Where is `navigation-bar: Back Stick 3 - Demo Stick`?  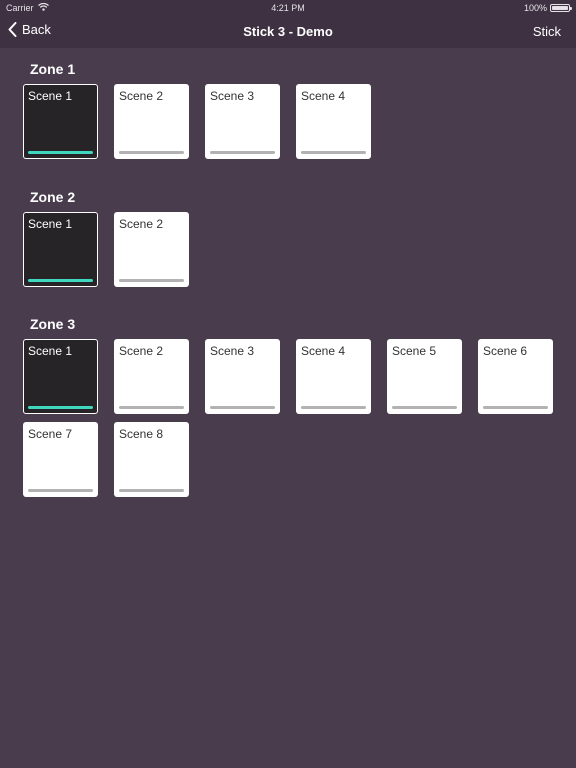
navigation-bar: Back Stick 3 - Demo Stick is located at coordinates (288, 32).